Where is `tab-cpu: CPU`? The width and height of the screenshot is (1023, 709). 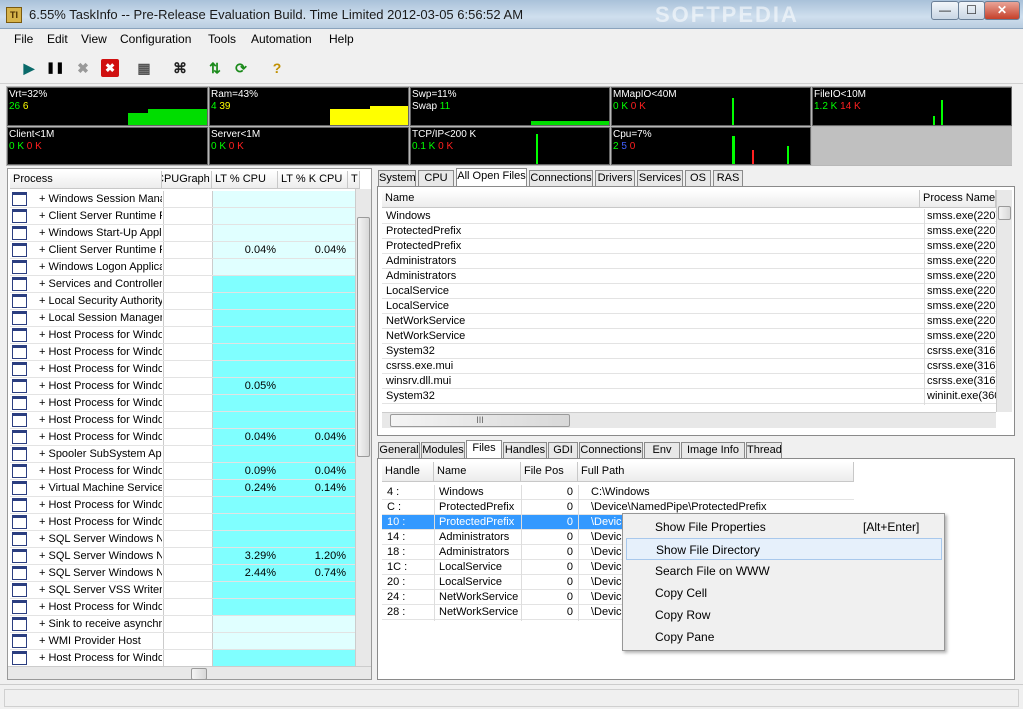 tab-cpu: CPU is located at coordinates (436, 178).